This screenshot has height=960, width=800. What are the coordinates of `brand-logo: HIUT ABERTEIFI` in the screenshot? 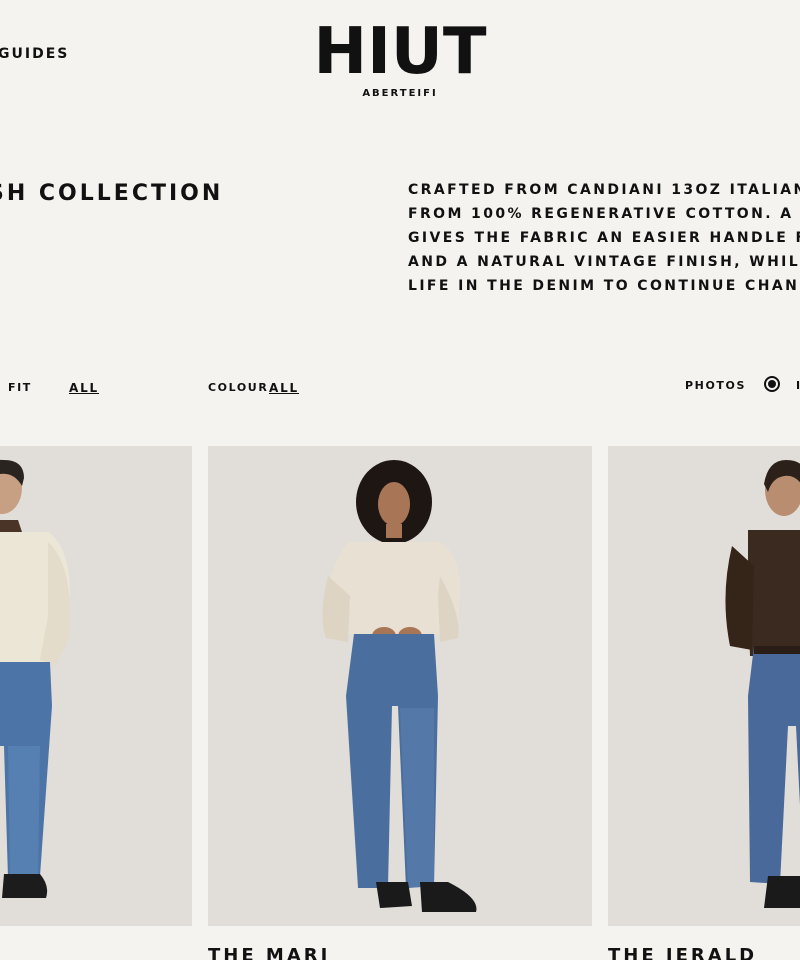 It's located at (400, 58).